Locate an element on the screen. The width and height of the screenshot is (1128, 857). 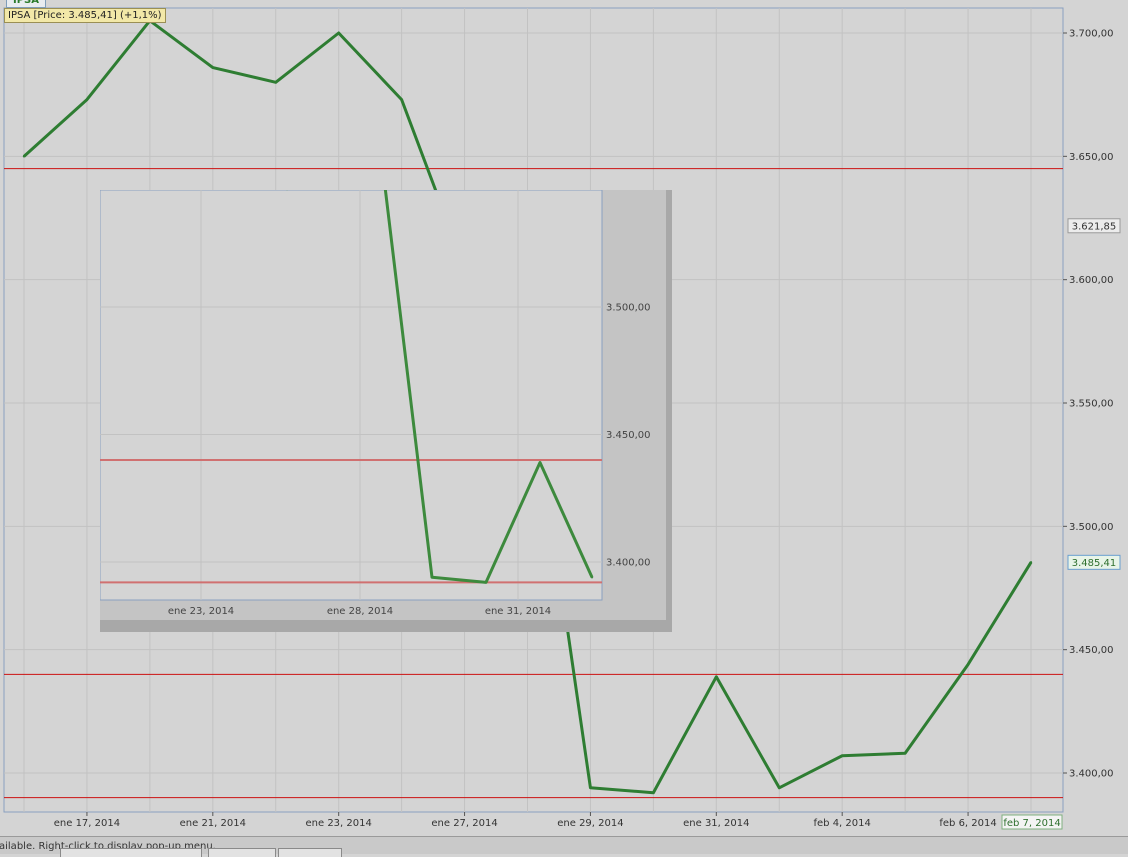
y-tick-label: 3.550,00 is located at coordinates (1091, 404).